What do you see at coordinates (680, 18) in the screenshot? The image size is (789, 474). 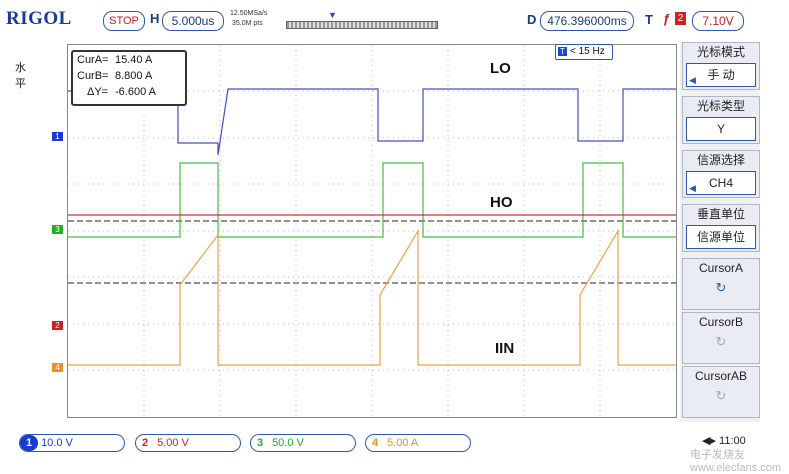 I see `trigger-channel-badge: 2` at bounding box center [680, 18].